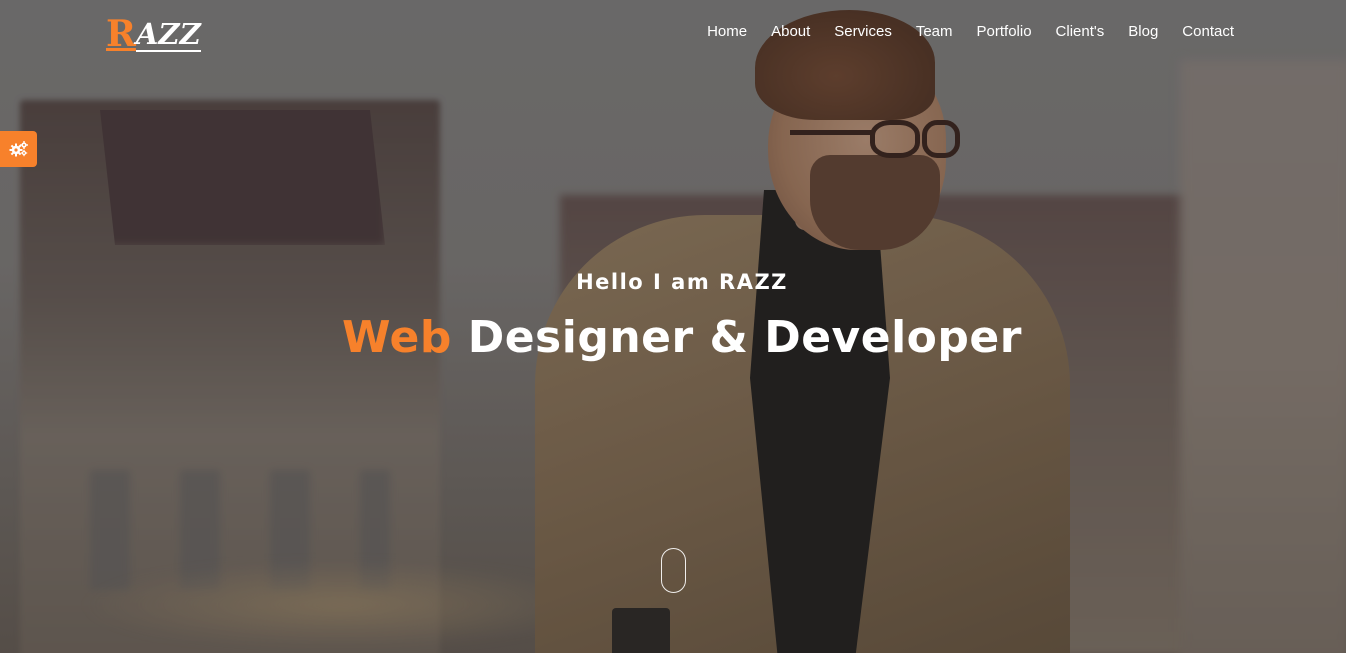  I want to click on nav-contact: Contact, so click(1208, 31).